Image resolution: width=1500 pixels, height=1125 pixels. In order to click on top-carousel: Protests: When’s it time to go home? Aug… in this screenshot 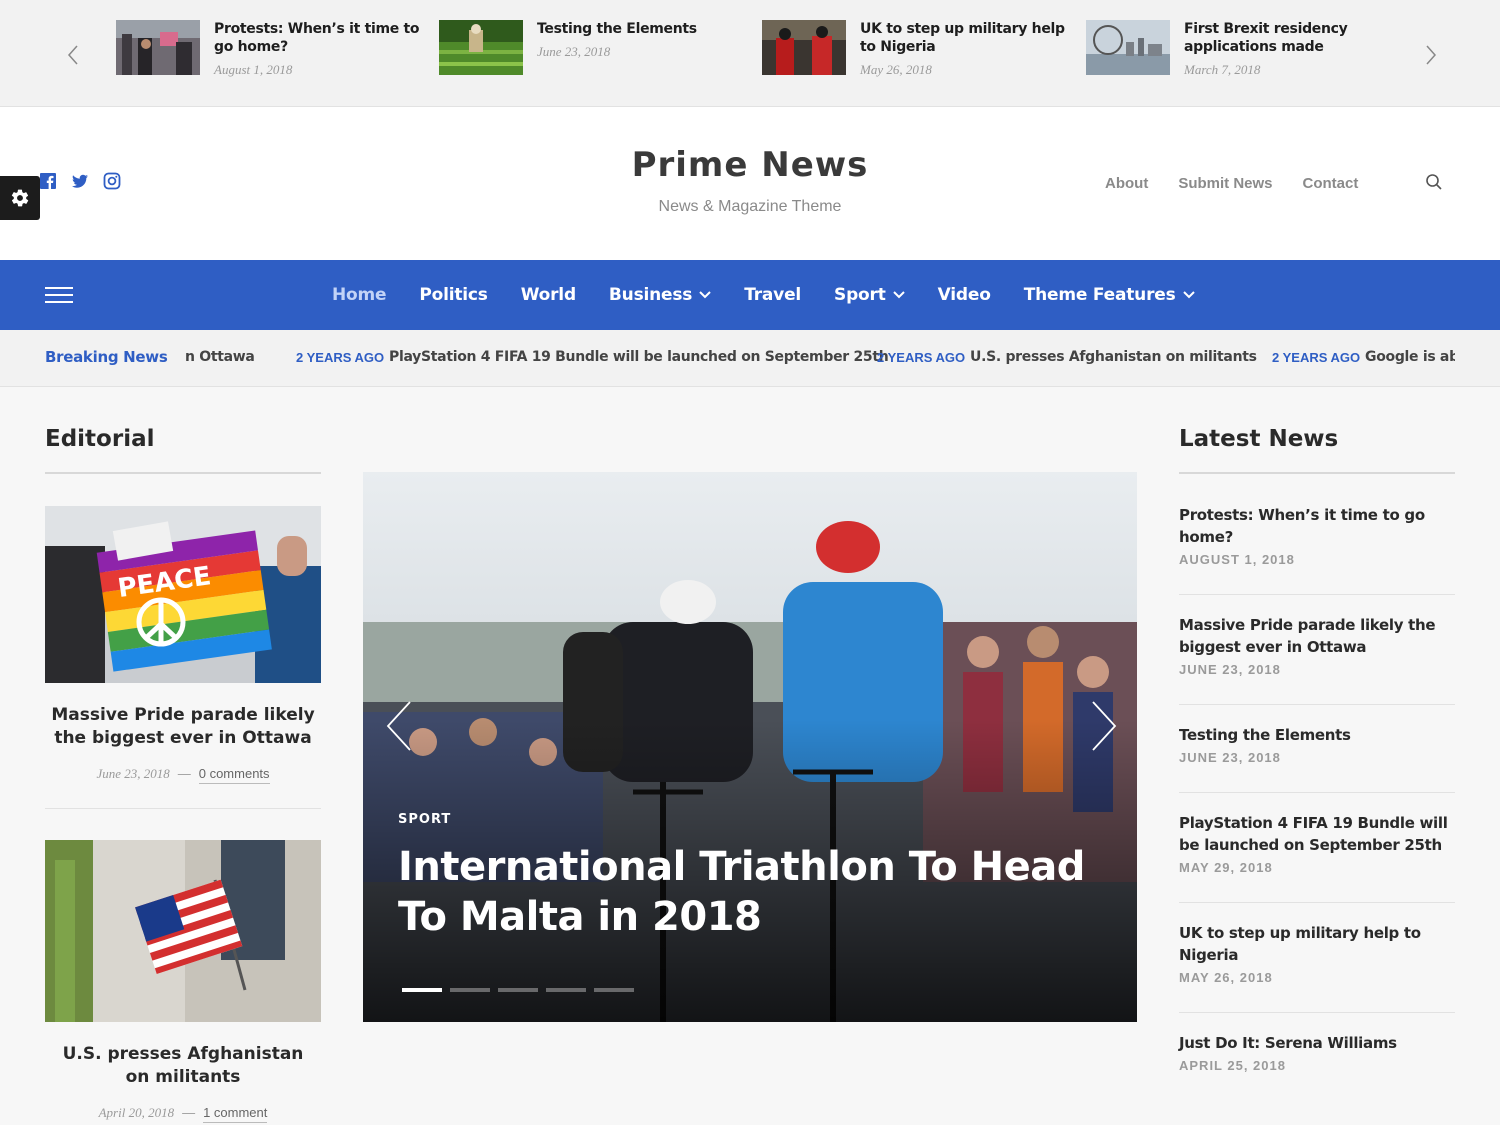, I will do `click(750, 53)`.